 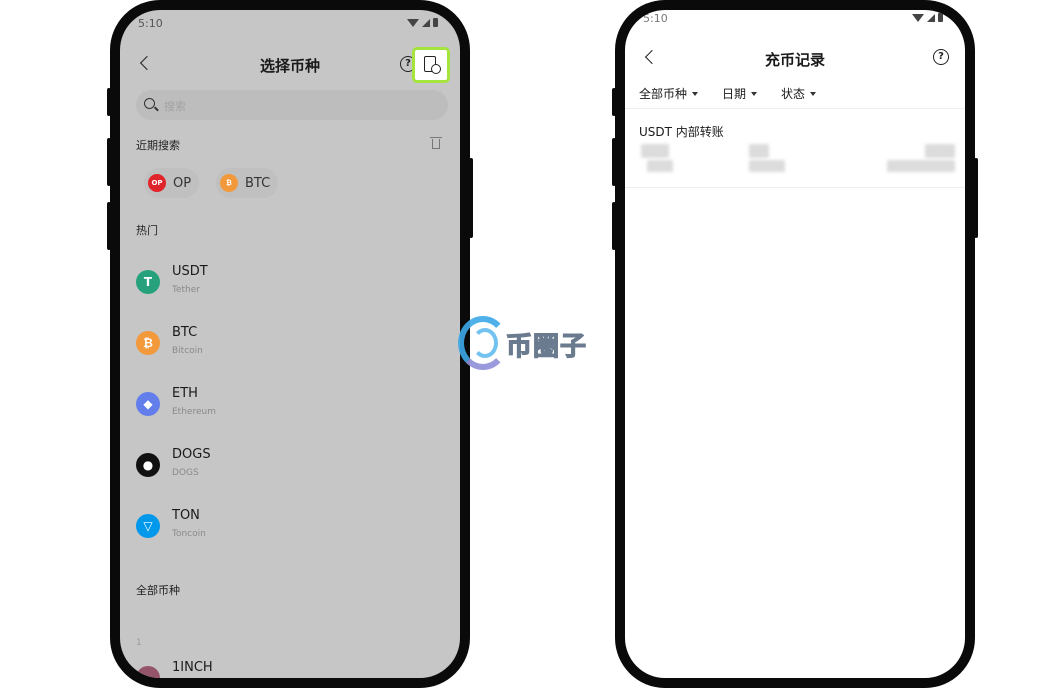 I want to click on usdt-coin-icon: T, so click(x=148, y=282).